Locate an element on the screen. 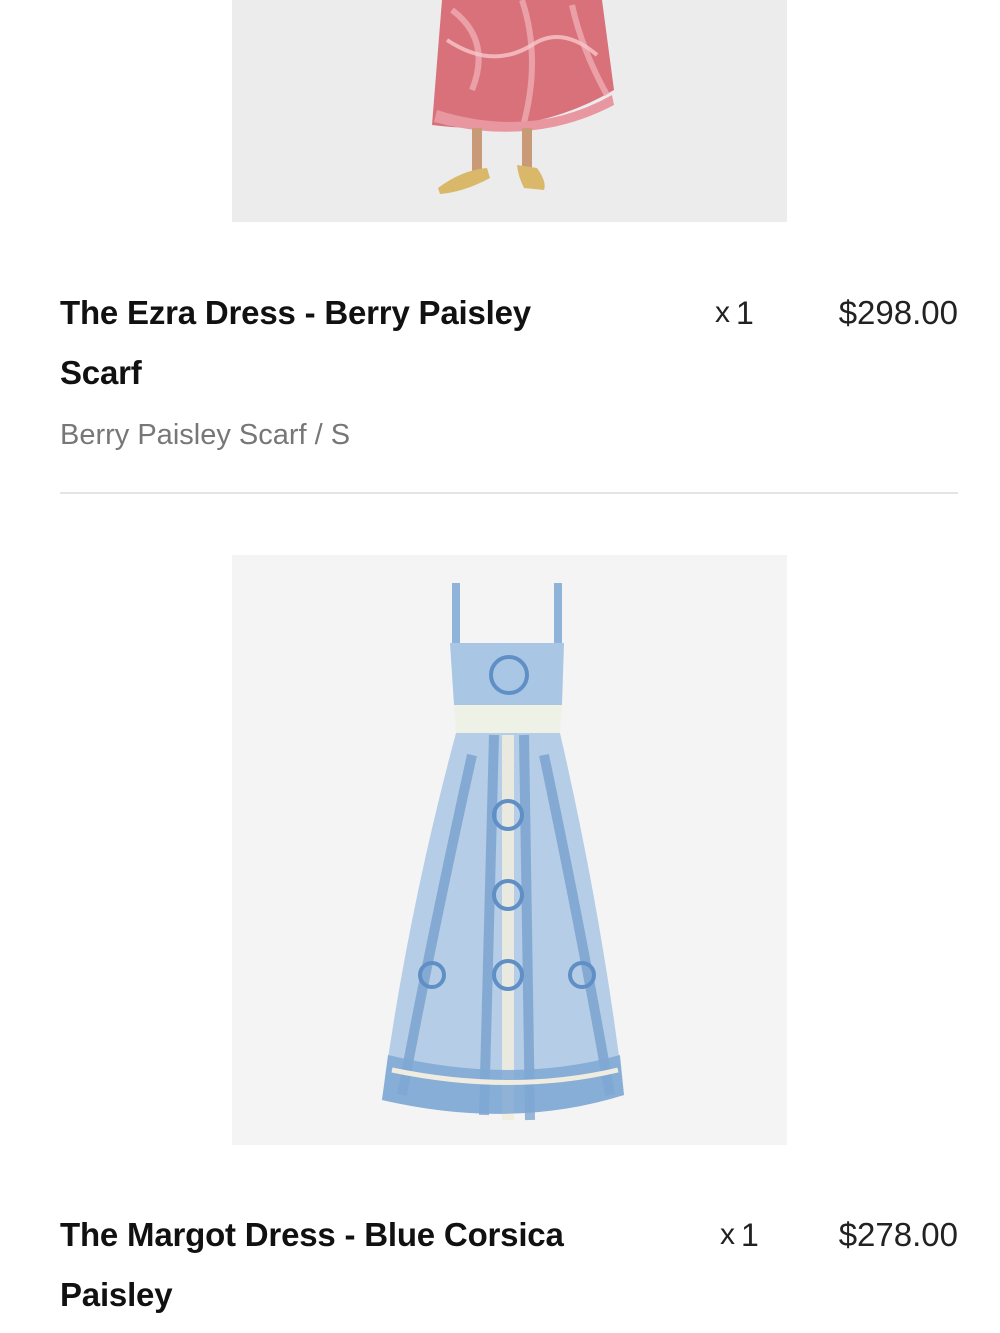 This screenshot has height=1333, width=1000. item-divider is located at coordinates (509, 493).